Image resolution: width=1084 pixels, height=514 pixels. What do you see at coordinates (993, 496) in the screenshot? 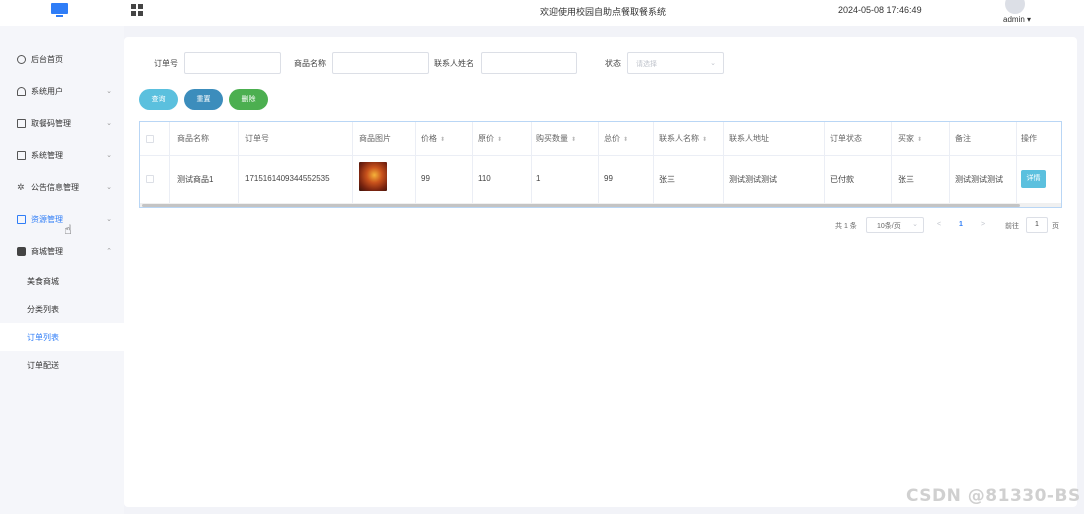
I see `watermark: CSDN @81330-BS` at bounding box center [993, 496].